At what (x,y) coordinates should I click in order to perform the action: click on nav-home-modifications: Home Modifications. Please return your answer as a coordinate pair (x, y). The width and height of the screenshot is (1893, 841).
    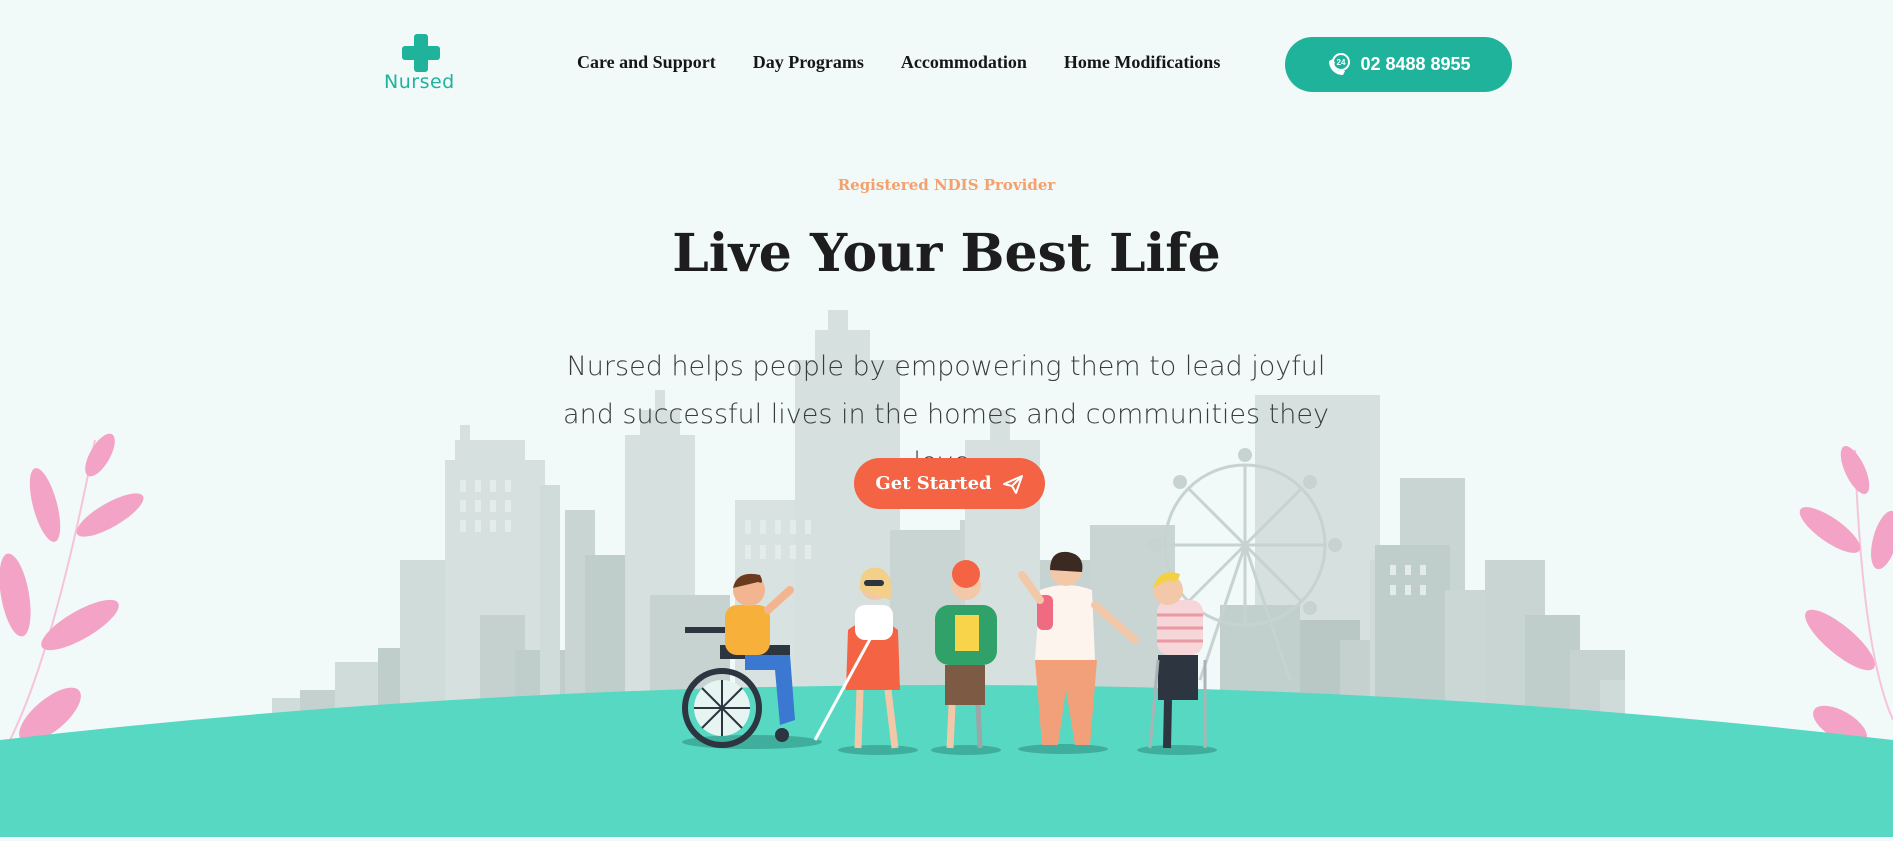
    Looking at the image, I should click on (1142, 62).